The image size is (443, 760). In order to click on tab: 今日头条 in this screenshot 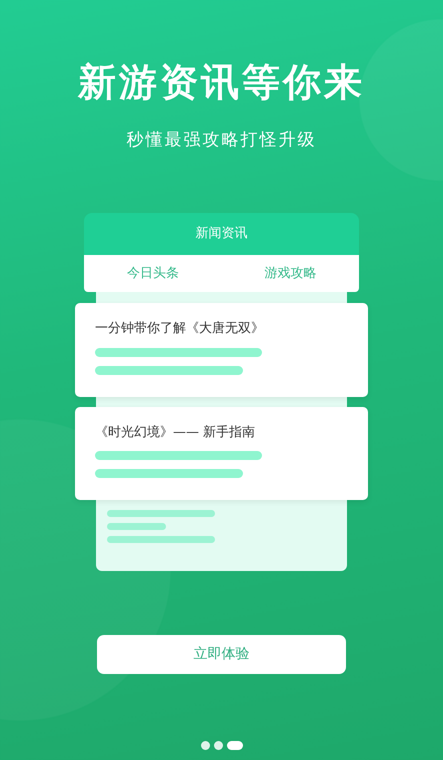, I will do `click(152, 274)`.